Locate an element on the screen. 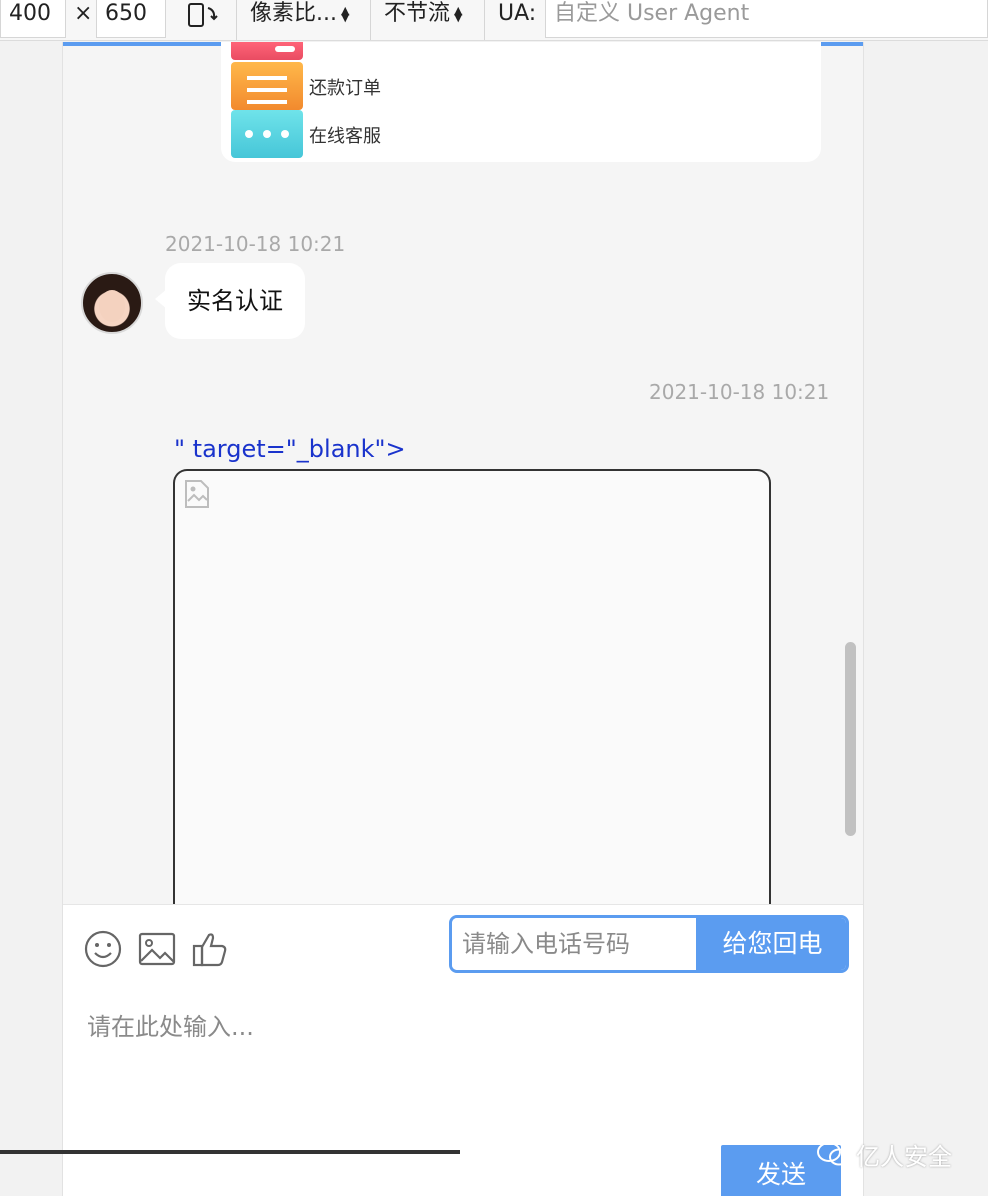 The height and width of the screenshot is (1196, 988). viewport-width-input: 400 is located at coordinates (33, 19).